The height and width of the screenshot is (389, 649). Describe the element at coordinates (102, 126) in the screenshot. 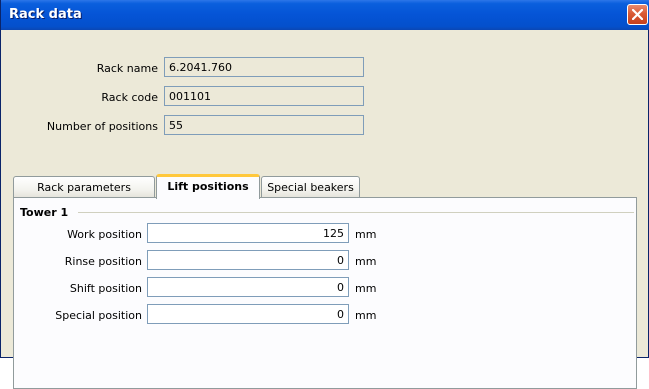

I see `number-of-positions-label: Number of positions` at that location.